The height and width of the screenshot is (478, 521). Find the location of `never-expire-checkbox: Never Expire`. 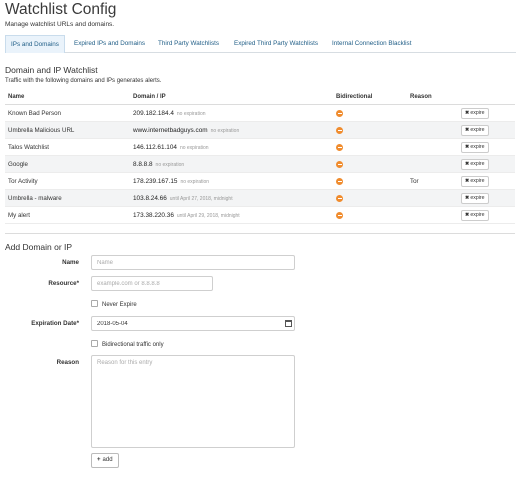

never-expire-checkbox: Never Expire is located at coordinates (114, 304).